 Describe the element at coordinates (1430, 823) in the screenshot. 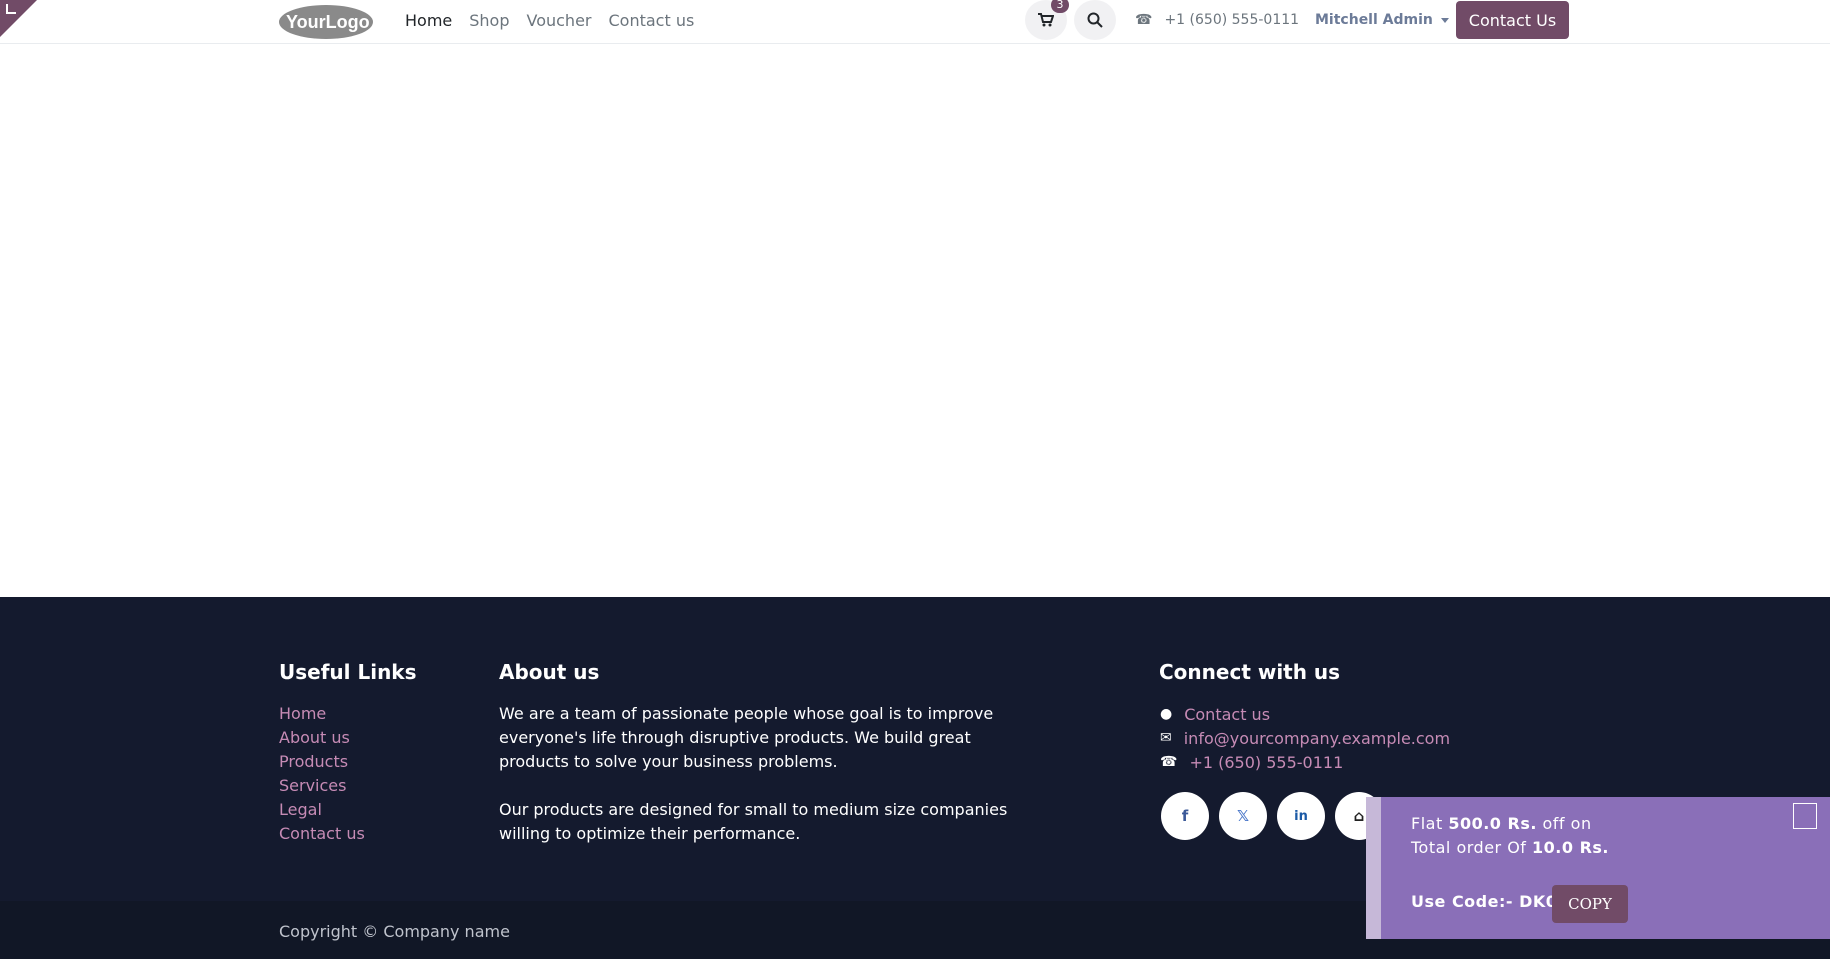

I see `voucher-line-1-prefix: Flat` at that location.